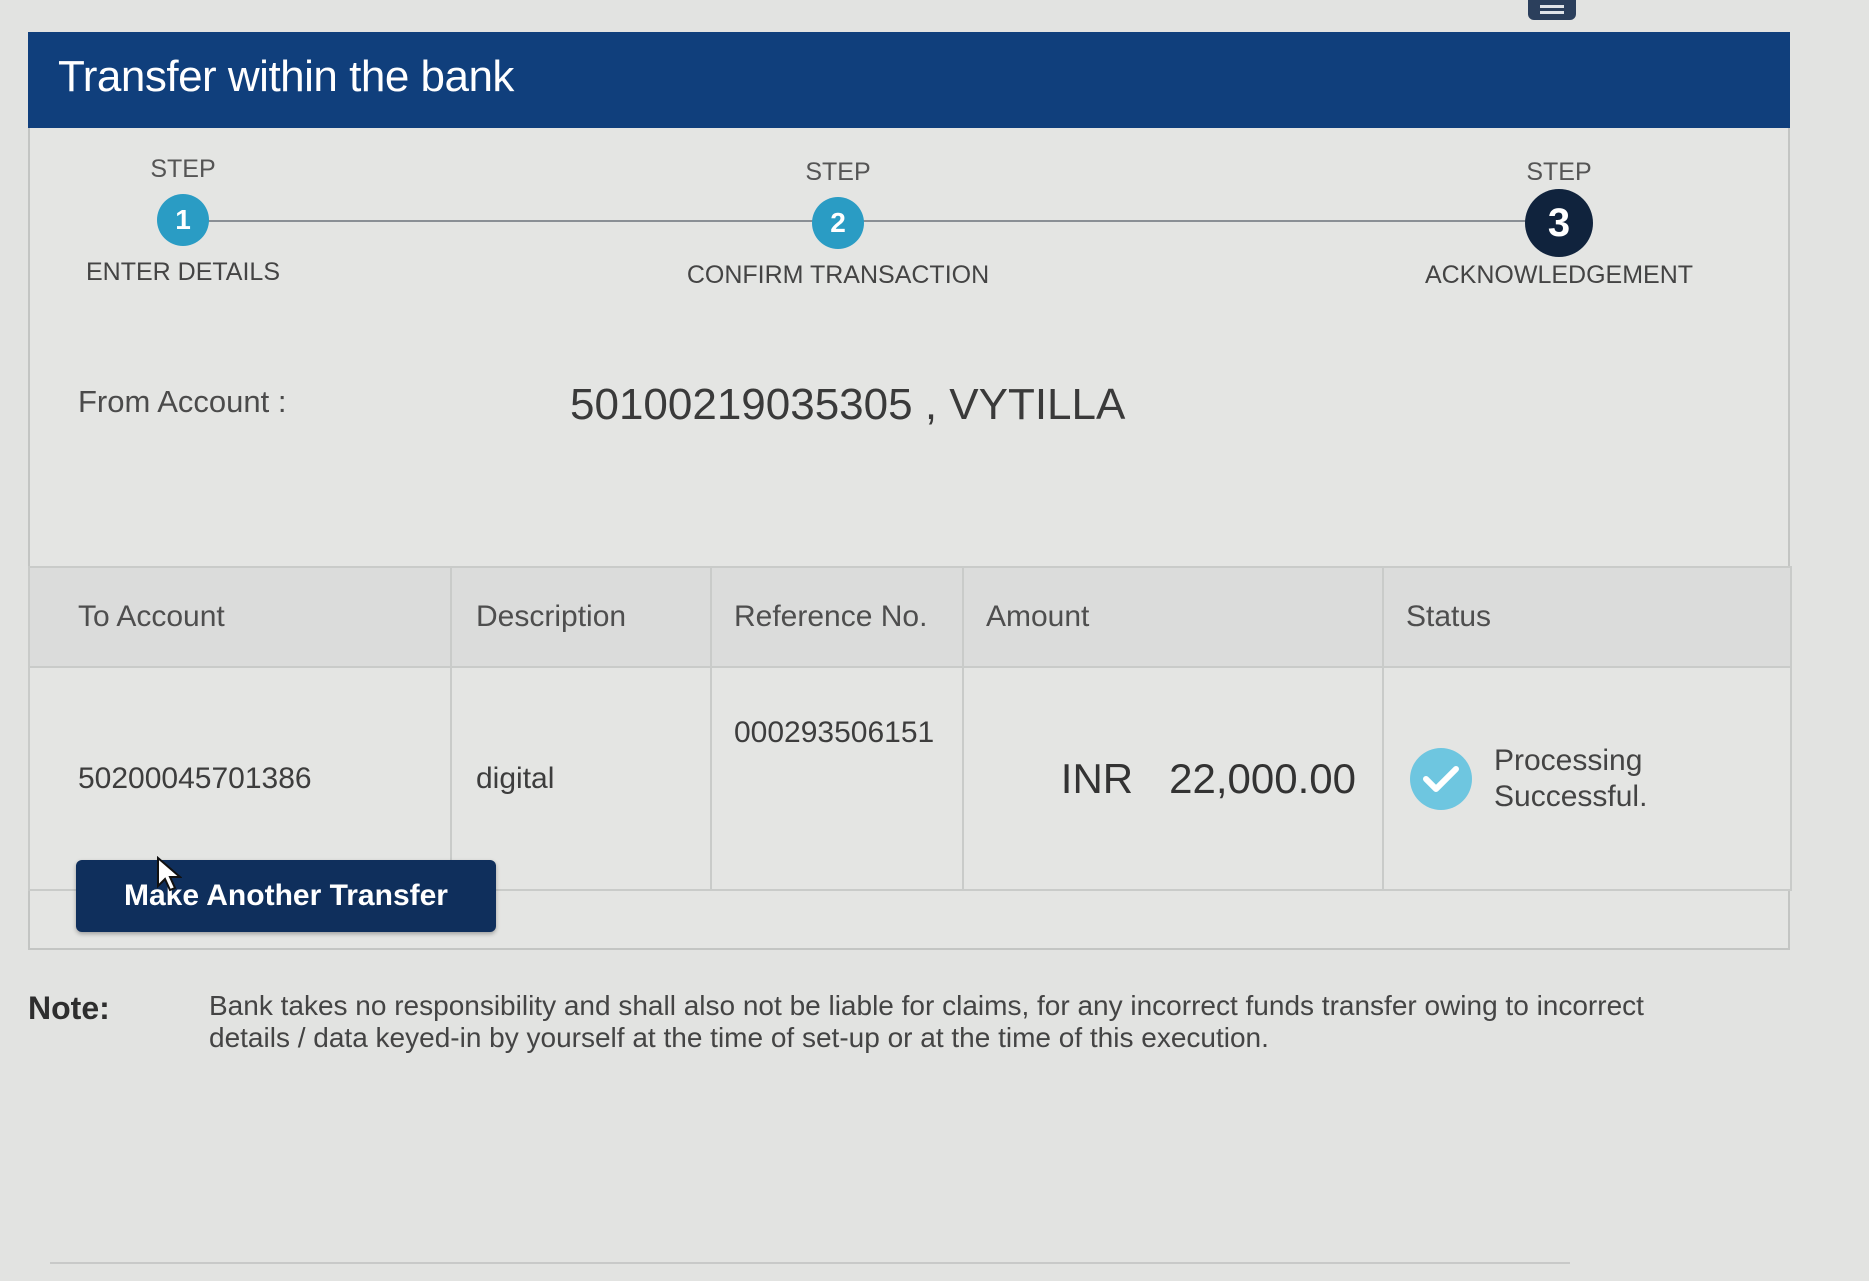  Describe the element at coordinates (286, 76) in the screenshot. I see `page-title: Transfer within the bank` at that location.